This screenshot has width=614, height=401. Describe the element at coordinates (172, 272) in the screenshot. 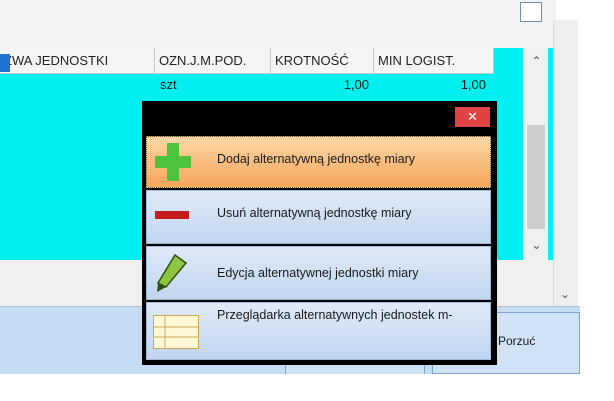

I see `highlighter-icon` at that location.